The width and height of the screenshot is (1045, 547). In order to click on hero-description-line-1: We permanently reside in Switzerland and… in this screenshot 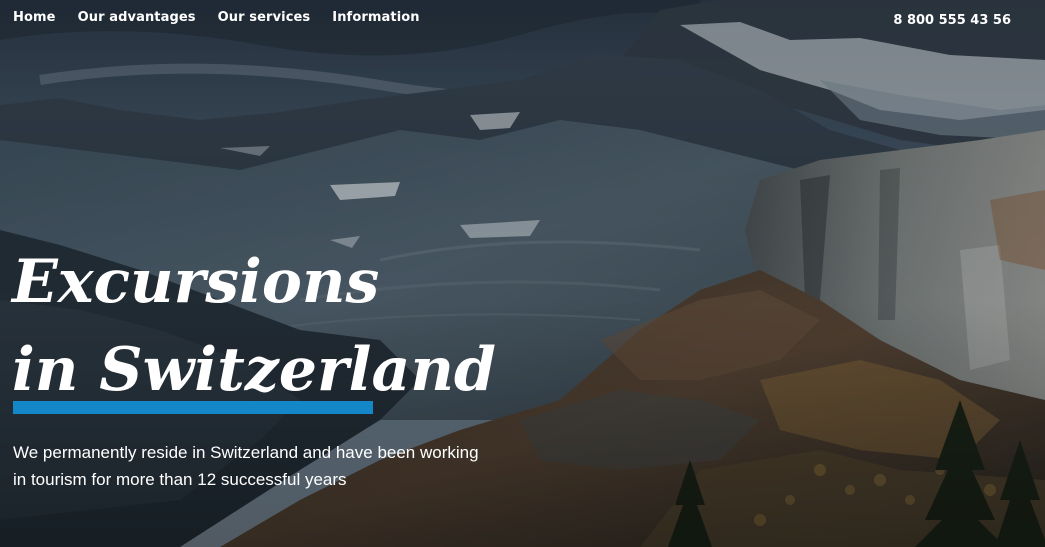, I will do `click(246, 452)`.